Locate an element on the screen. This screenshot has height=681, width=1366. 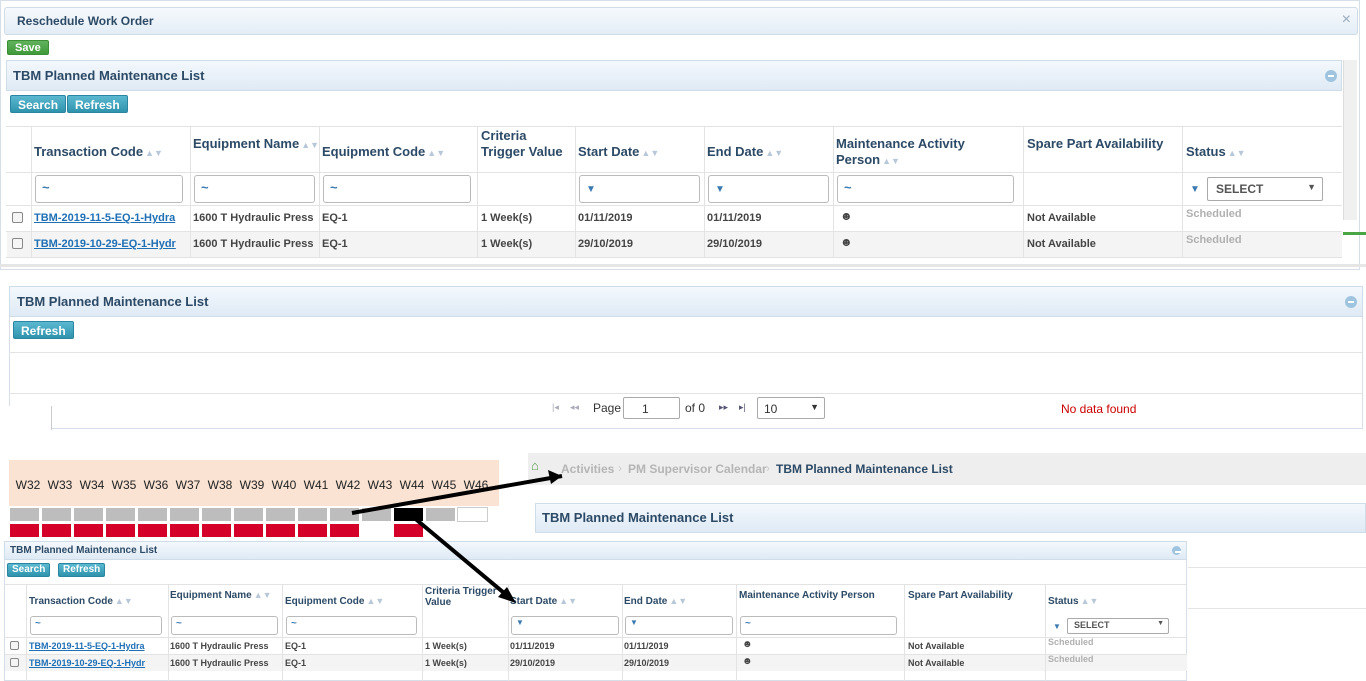
annotation-arrowhead is located at coordinates (555, 477).